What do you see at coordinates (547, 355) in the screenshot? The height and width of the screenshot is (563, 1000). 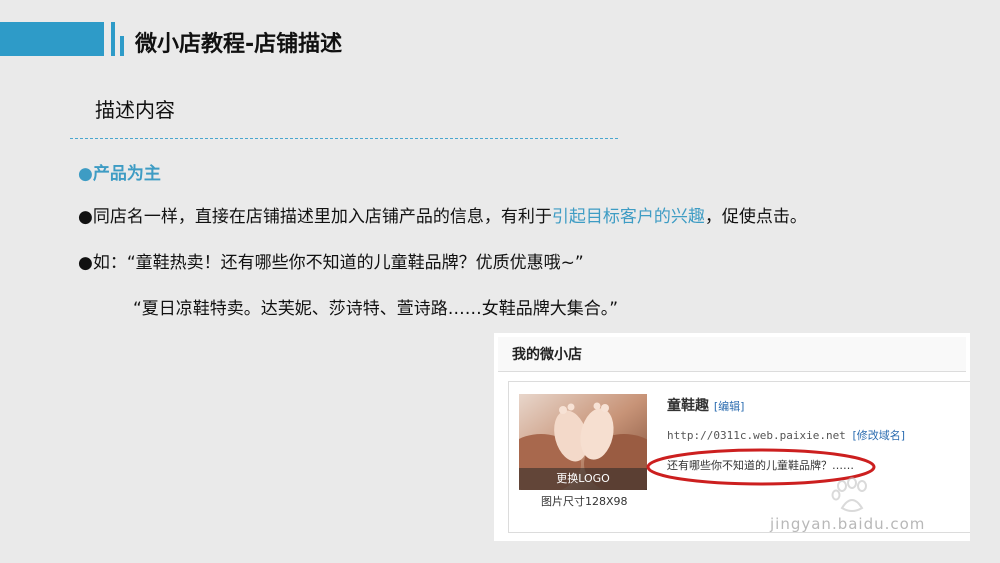 I see `shop-panel-title: 我的微小店` at bounding box center [547, 355].